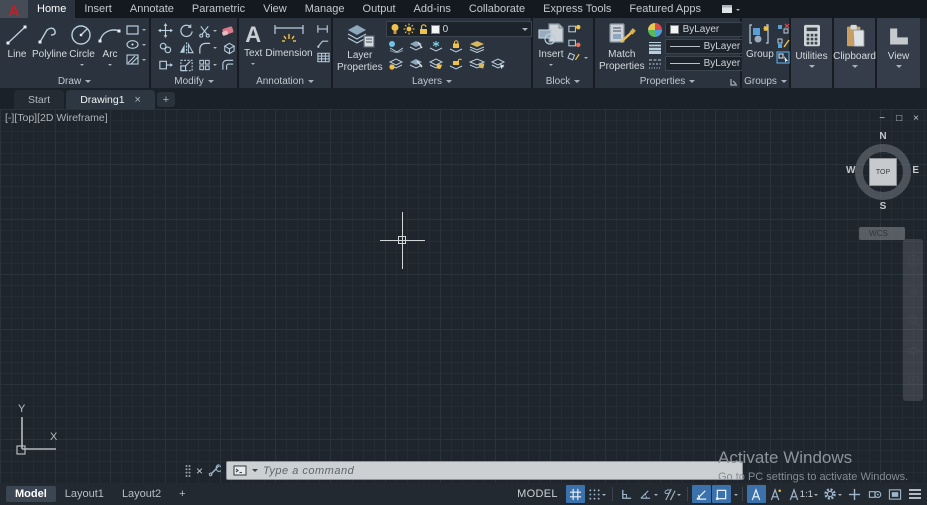 This screenshot has width=927, height=505. Describe the element at coordinates (551, 43) in the screenshot. I see `insert-tool: Insert` at that location.